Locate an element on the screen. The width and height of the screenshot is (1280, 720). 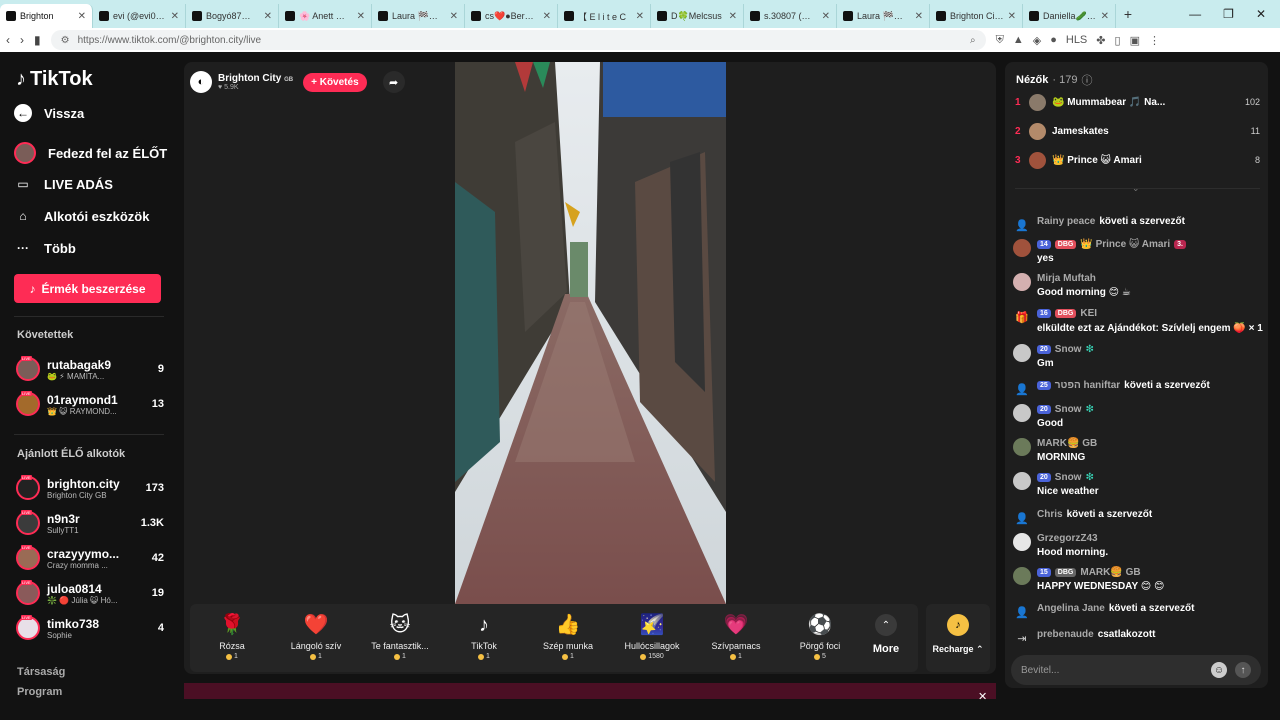
extension-icon: ◈ is located at coordinates (1037, 40).